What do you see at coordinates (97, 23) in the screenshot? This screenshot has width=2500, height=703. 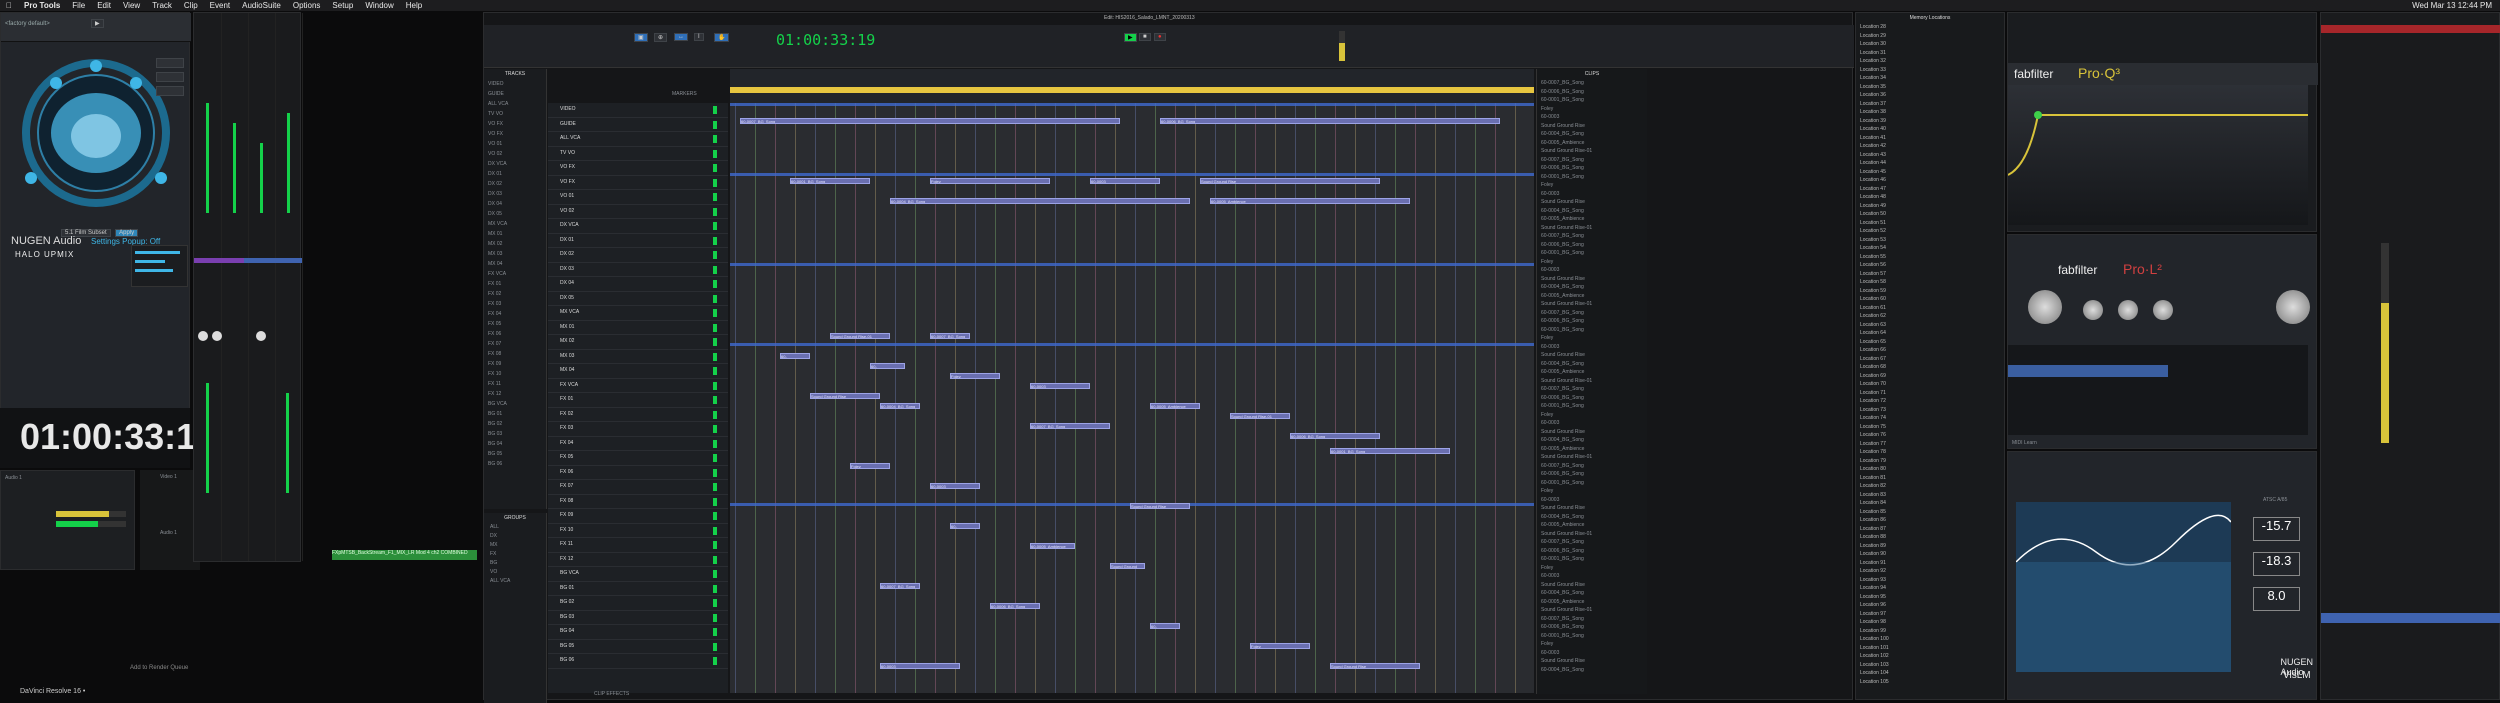 I see `compare-button: ▶` at bounding box center [97, 23].